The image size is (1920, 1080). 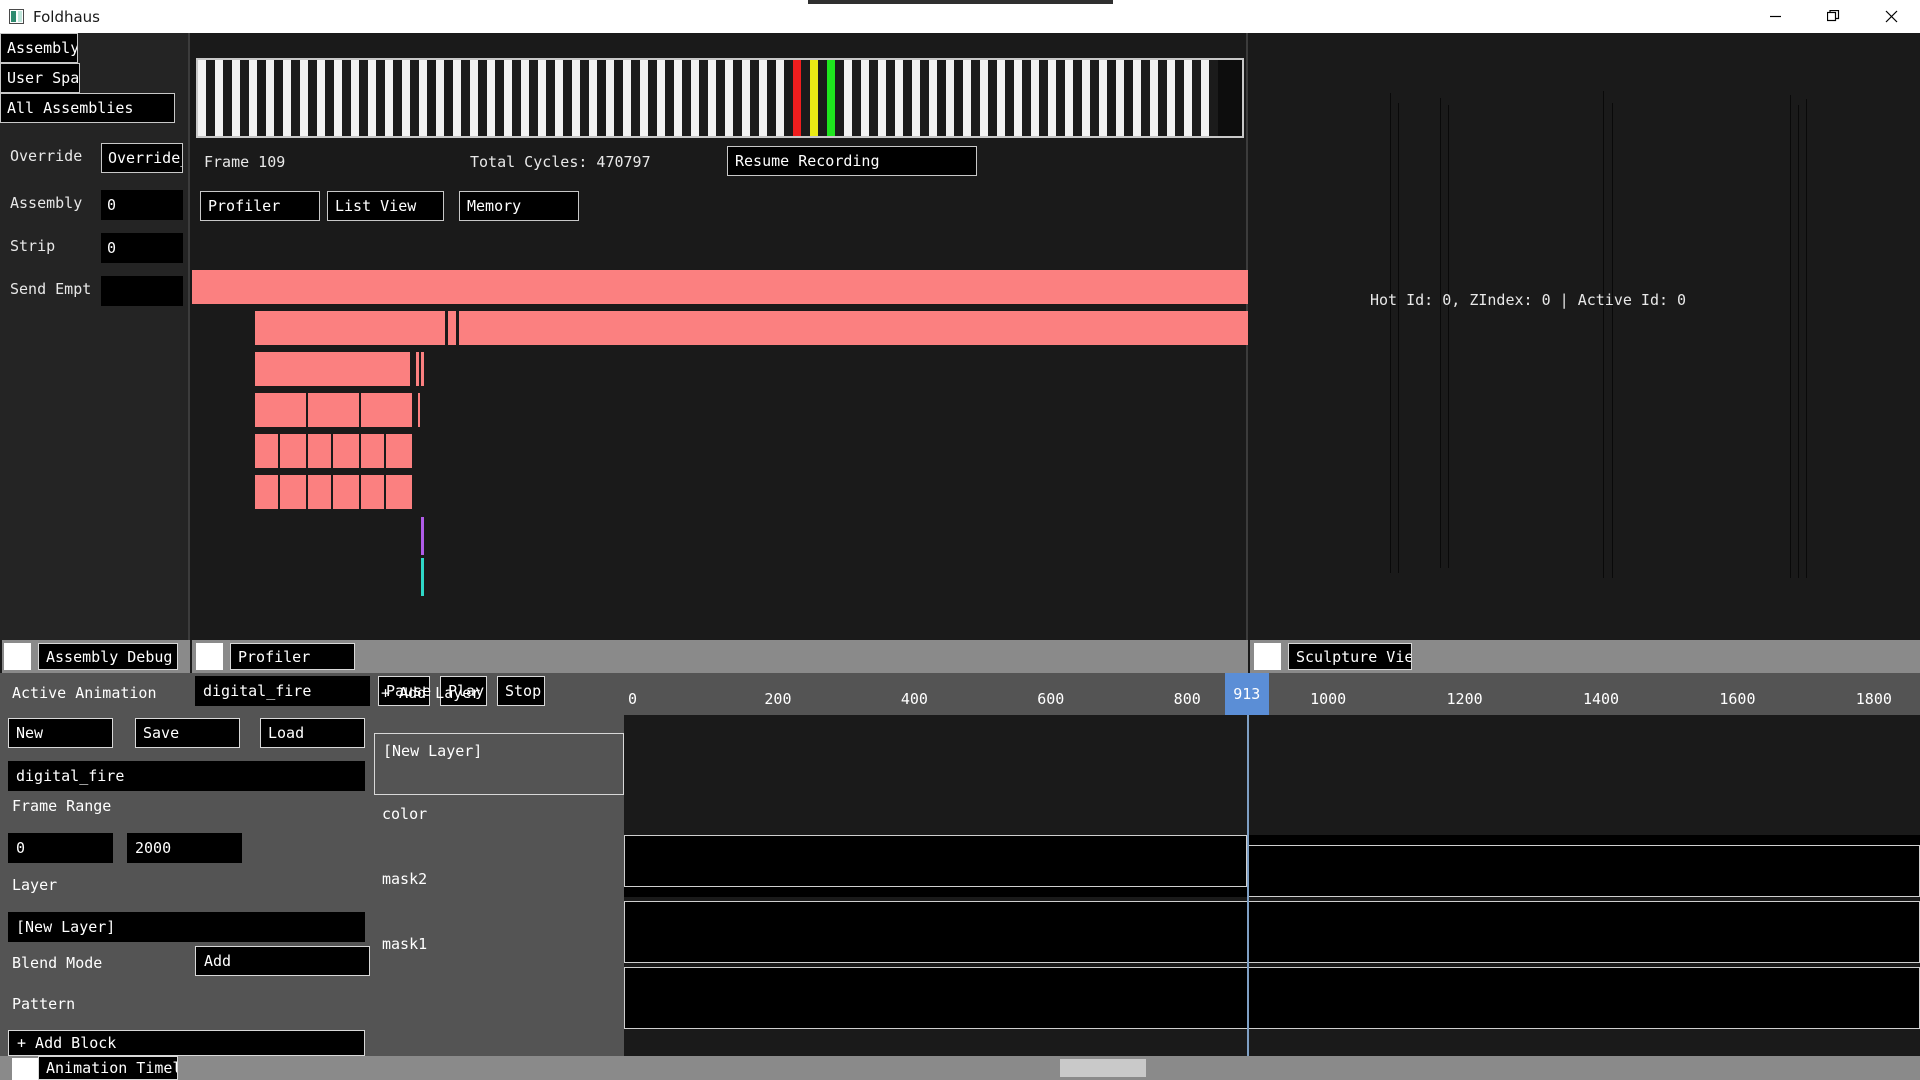 What do you see at coordinates (1246, 694) in the screenshot?
I see `playhead-frame-badge: 913` at bounding box center [1246, 694].